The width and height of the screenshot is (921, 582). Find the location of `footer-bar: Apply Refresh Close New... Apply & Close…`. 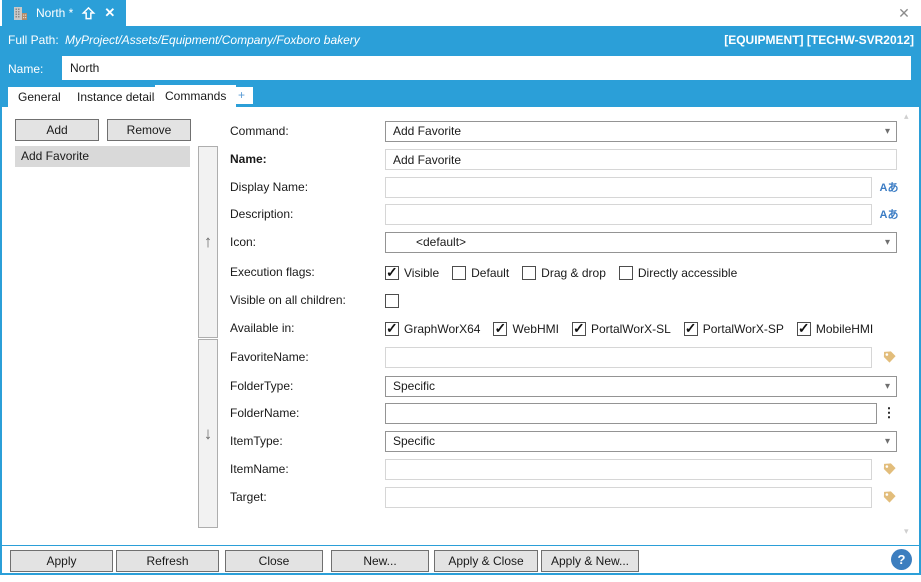

footer-bar: Apply Refresh Close New... Apply & Close… is located at coordinates (460, 560).